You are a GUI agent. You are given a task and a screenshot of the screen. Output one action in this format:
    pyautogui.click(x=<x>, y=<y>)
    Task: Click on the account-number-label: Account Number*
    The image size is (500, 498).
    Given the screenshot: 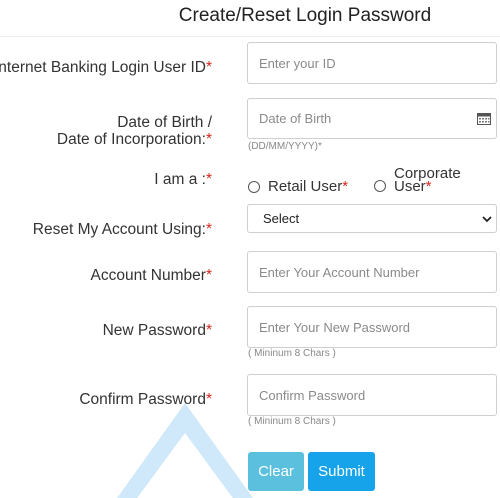 What is the action you would take?
    pyautogui.click(x=151, y=275)
    